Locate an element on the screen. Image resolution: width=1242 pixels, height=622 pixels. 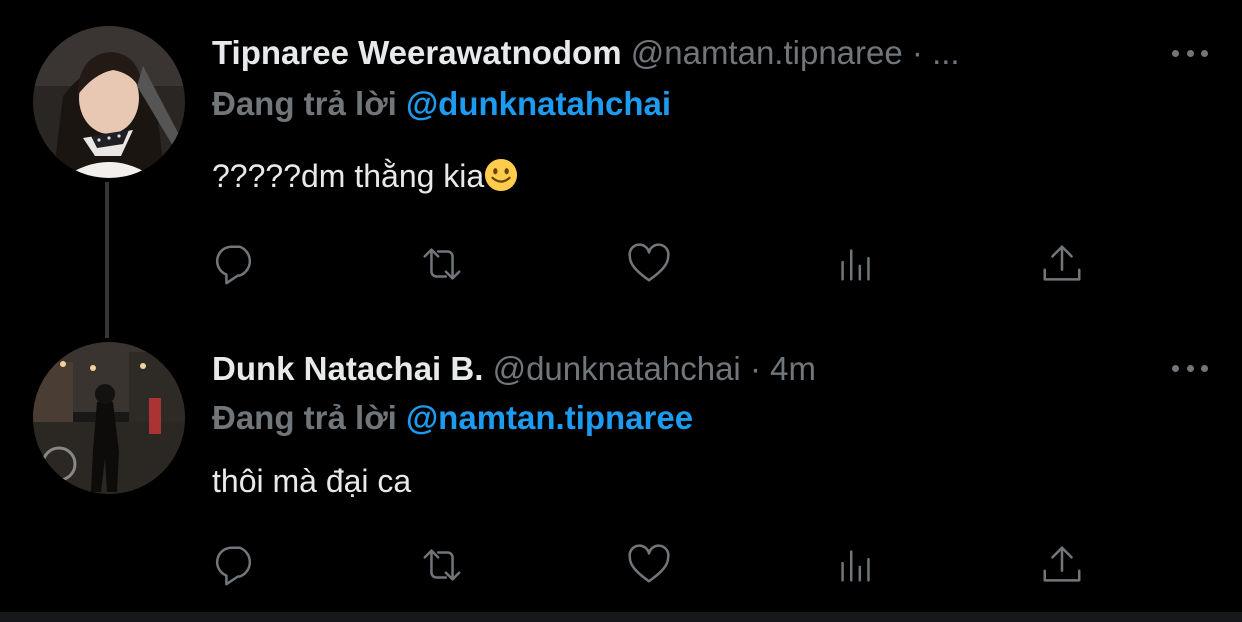
tweet-text: ?????dm thằng kia is located at coordinates (365, 176).